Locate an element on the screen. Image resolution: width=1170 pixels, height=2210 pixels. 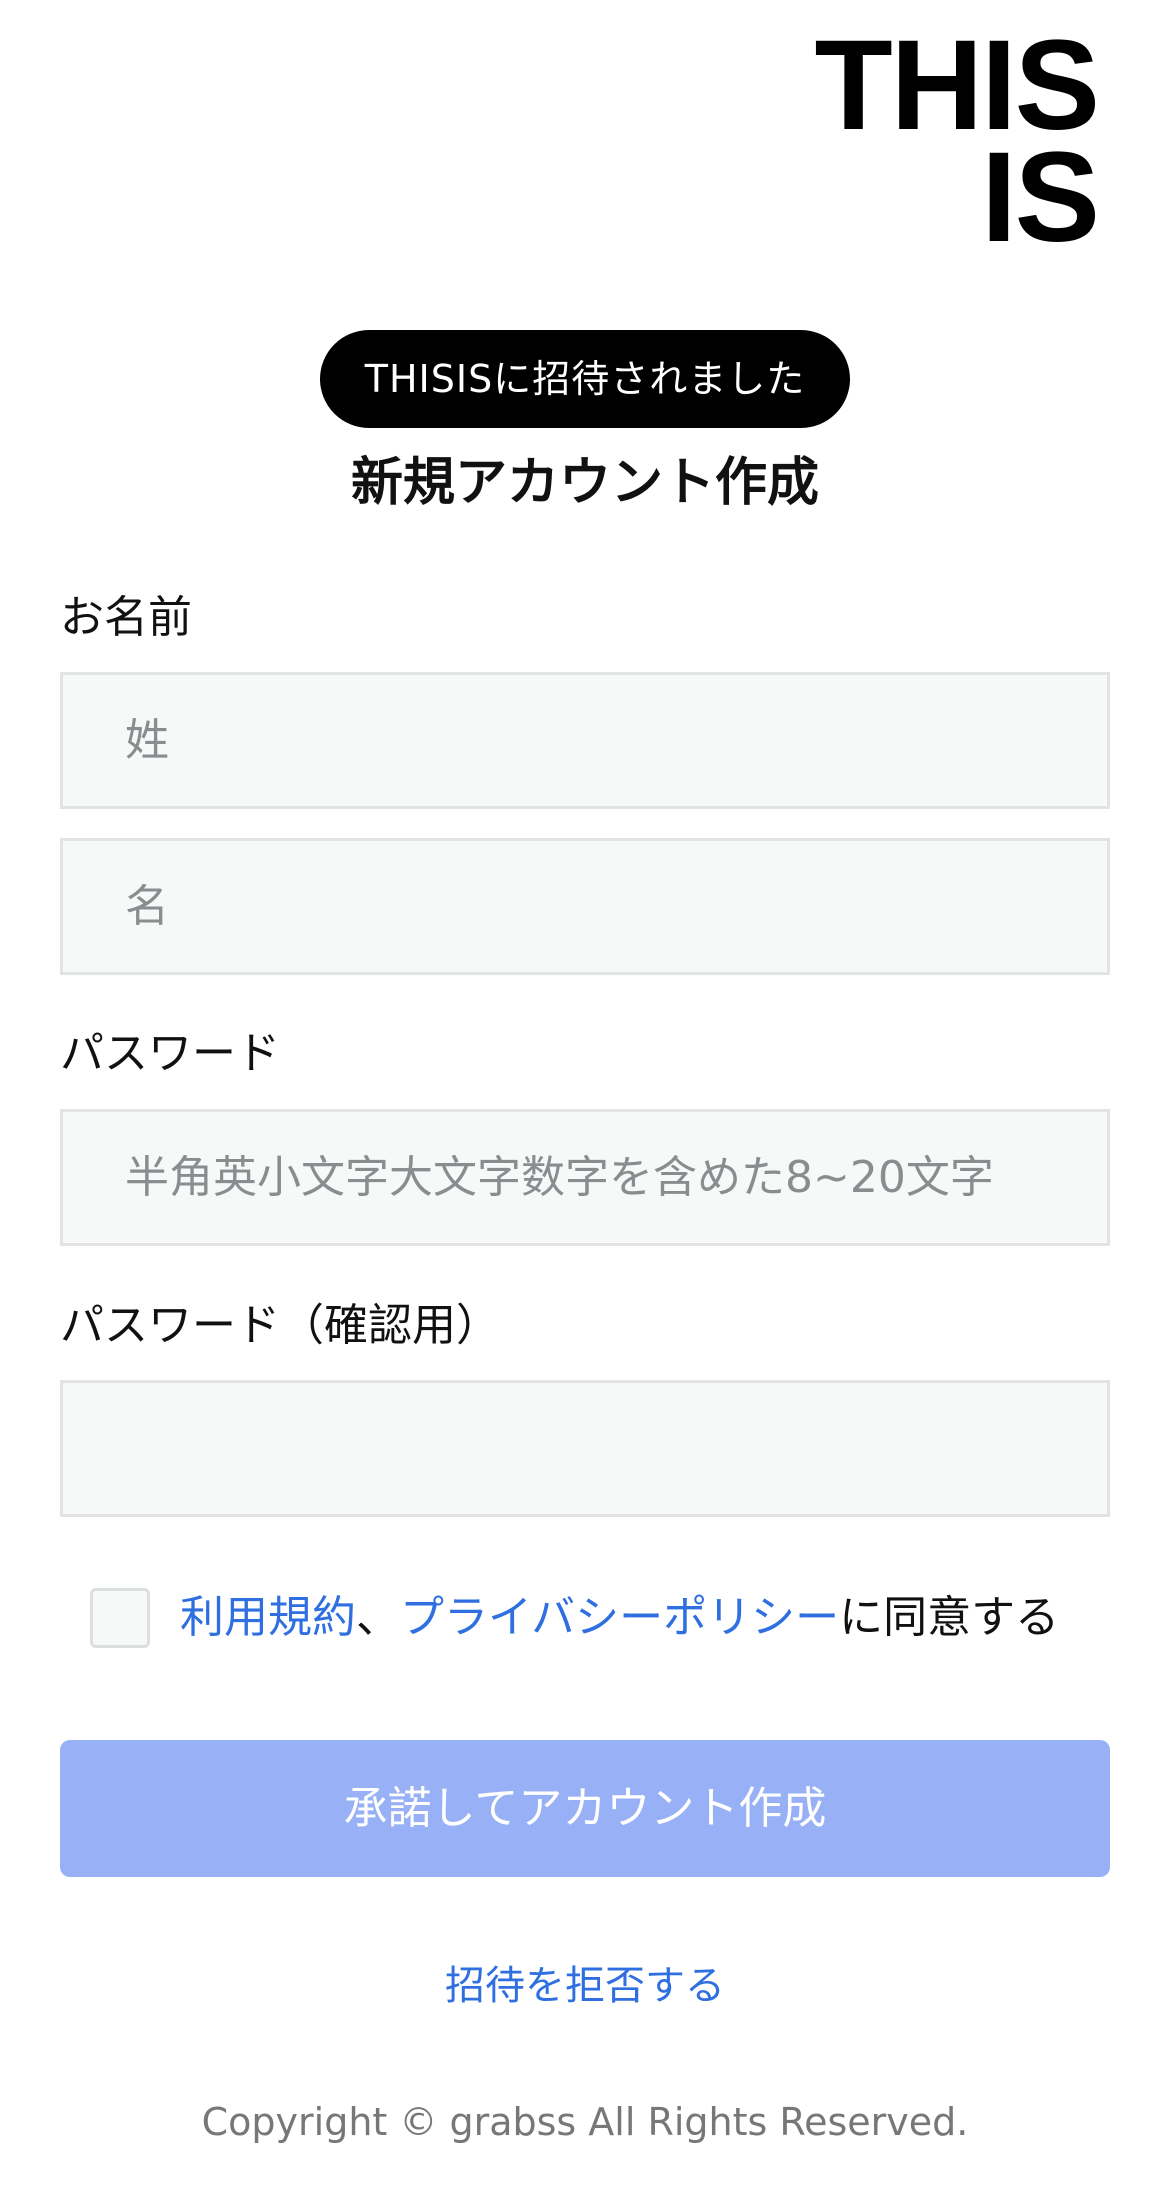
agreement-text: 利用規約、プライバシーポリシーに同意する is located at coordinates (619, 1618).